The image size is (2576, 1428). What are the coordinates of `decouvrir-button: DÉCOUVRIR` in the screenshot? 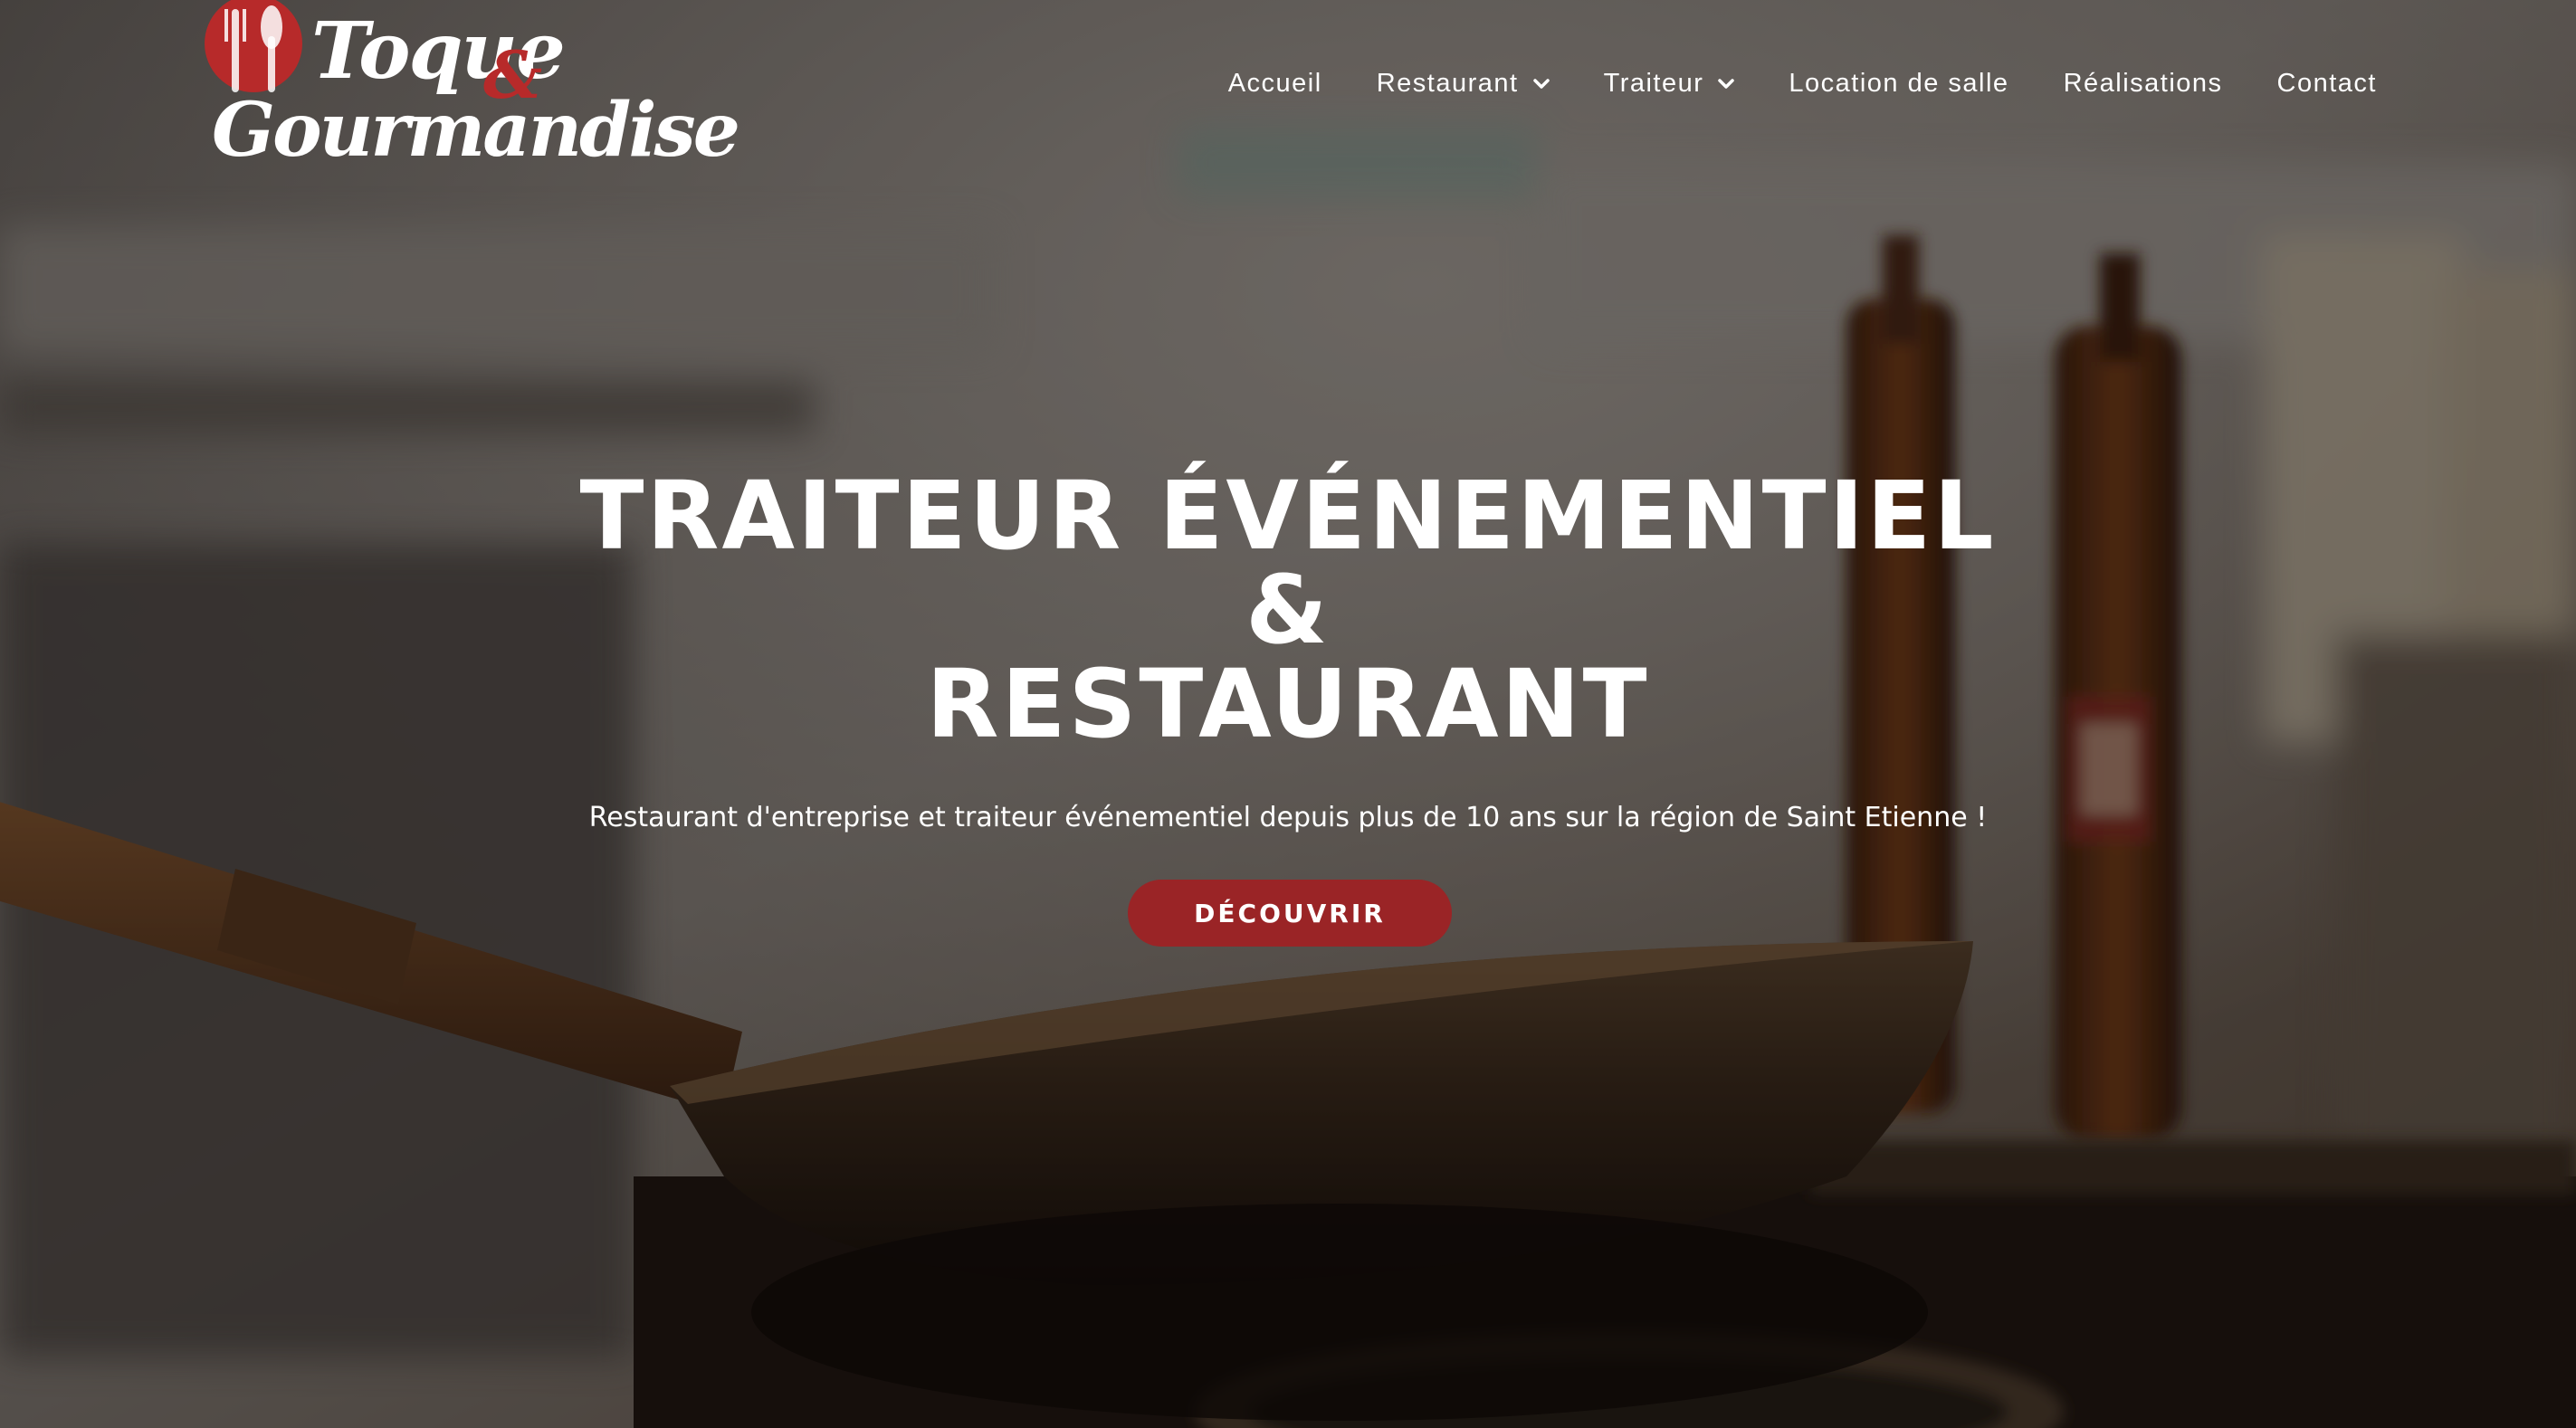 It's located at (1290, 913).